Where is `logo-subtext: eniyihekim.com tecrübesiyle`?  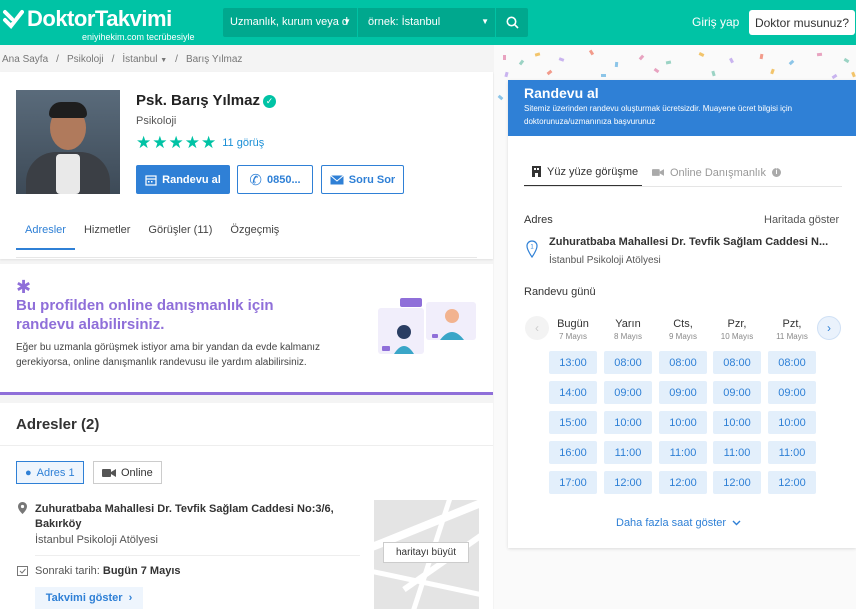 logo-subtext: eniyihekim.com tecrübesiyle is located at coordinates (138, 37).